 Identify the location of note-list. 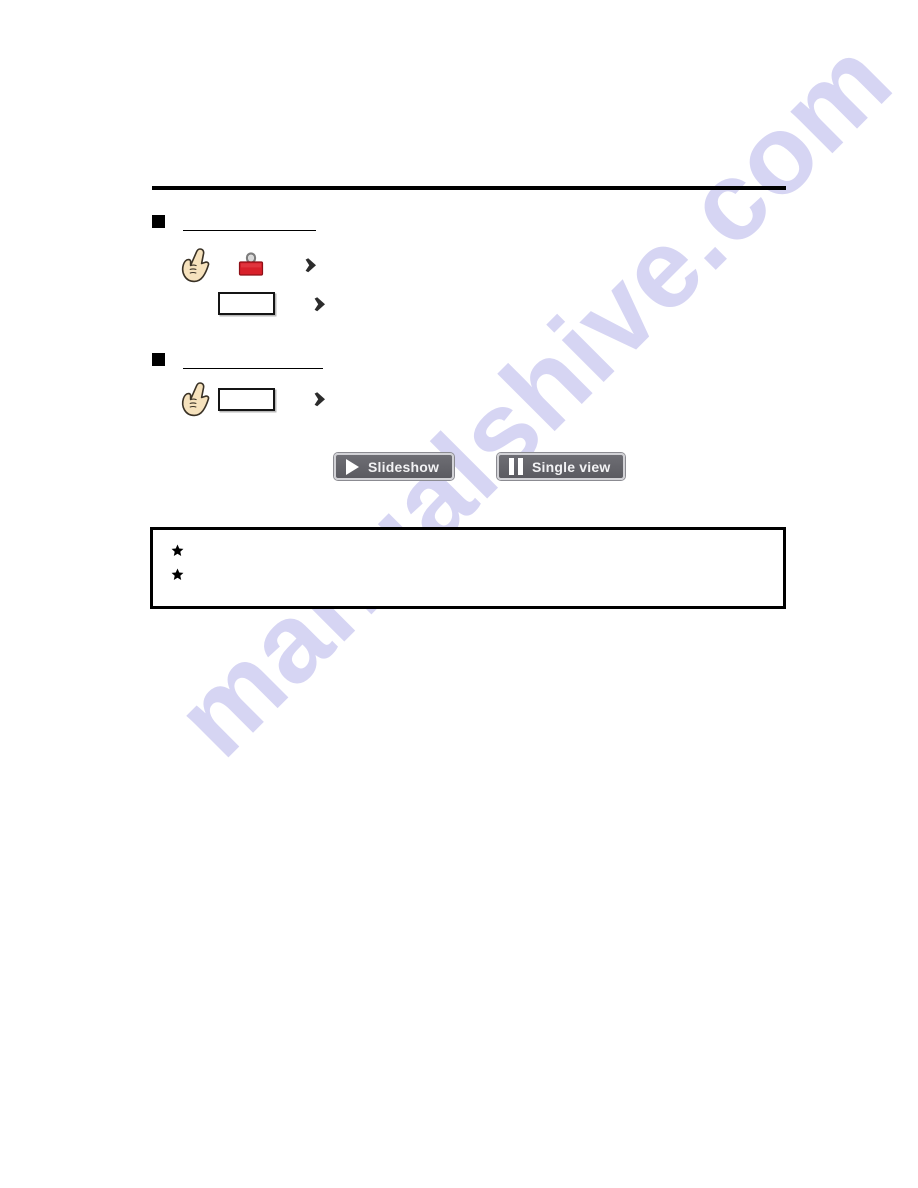
(468, 561).